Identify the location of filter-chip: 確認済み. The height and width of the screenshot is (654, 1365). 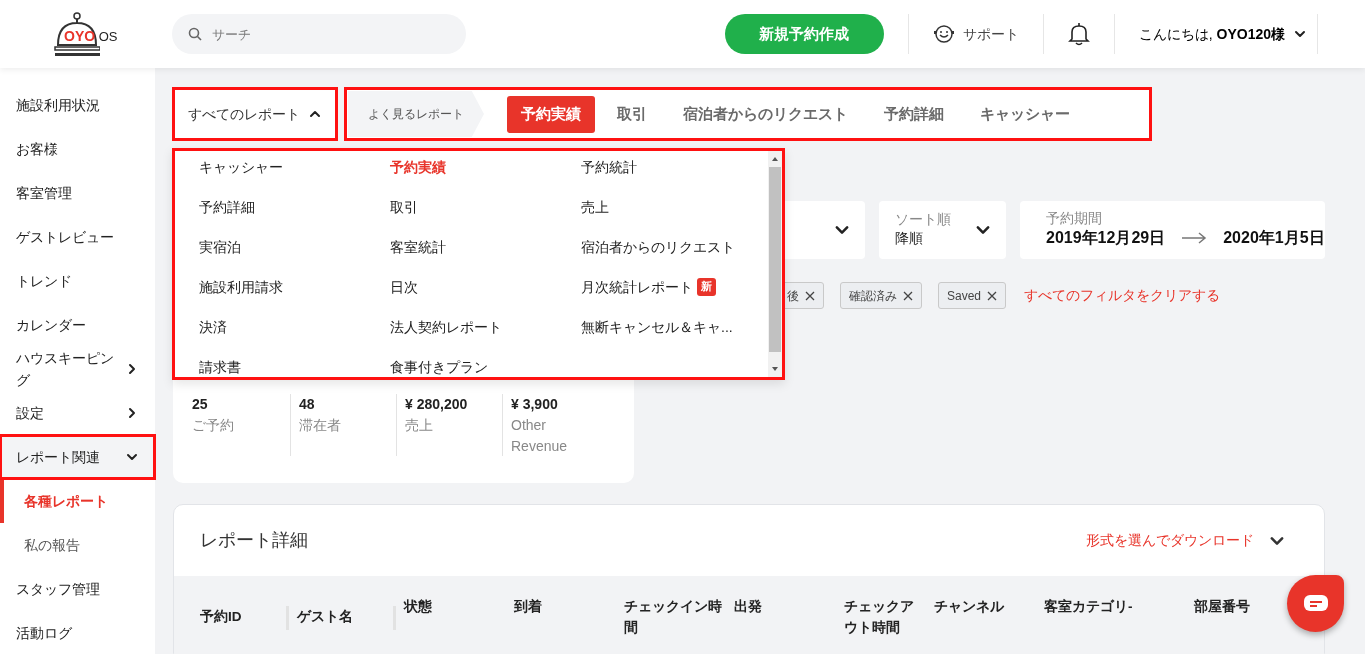
(881, 295).